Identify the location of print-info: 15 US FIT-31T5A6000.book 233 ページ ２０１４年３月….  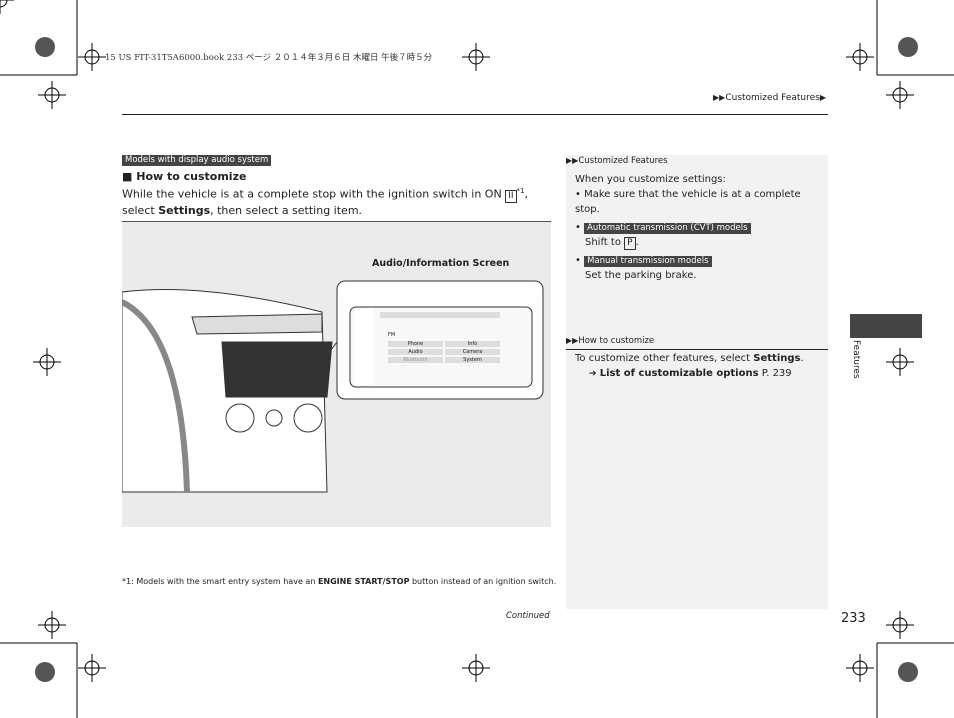
(269, 58).